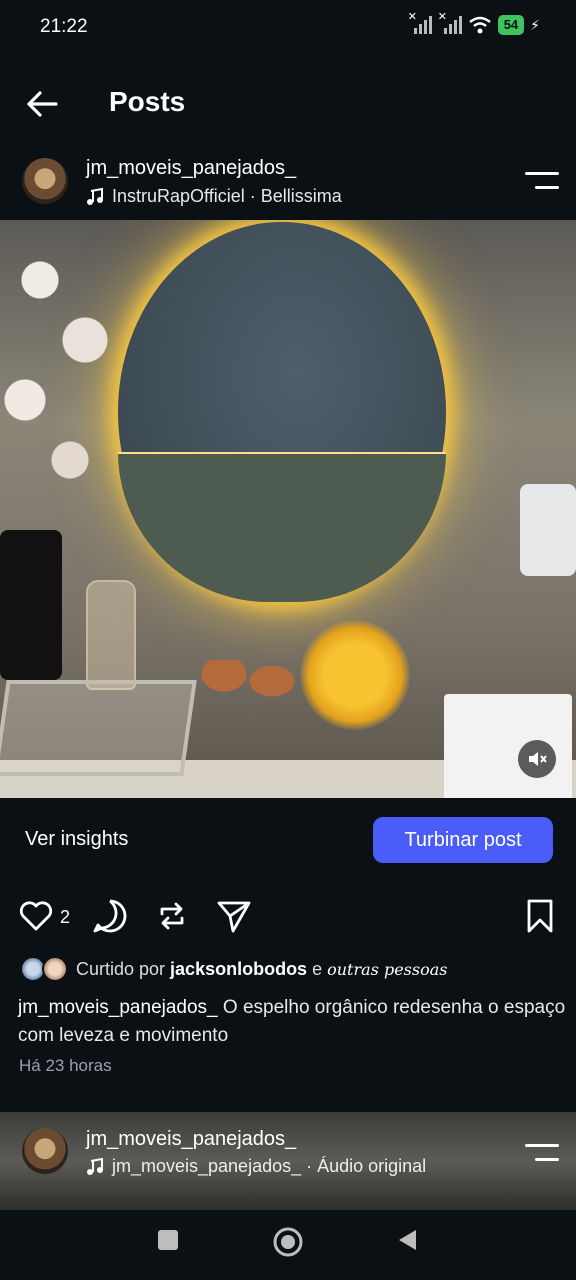  Describe the element at coordinates (288, 1242) in the screenshot. I see `home-icon` at that location.